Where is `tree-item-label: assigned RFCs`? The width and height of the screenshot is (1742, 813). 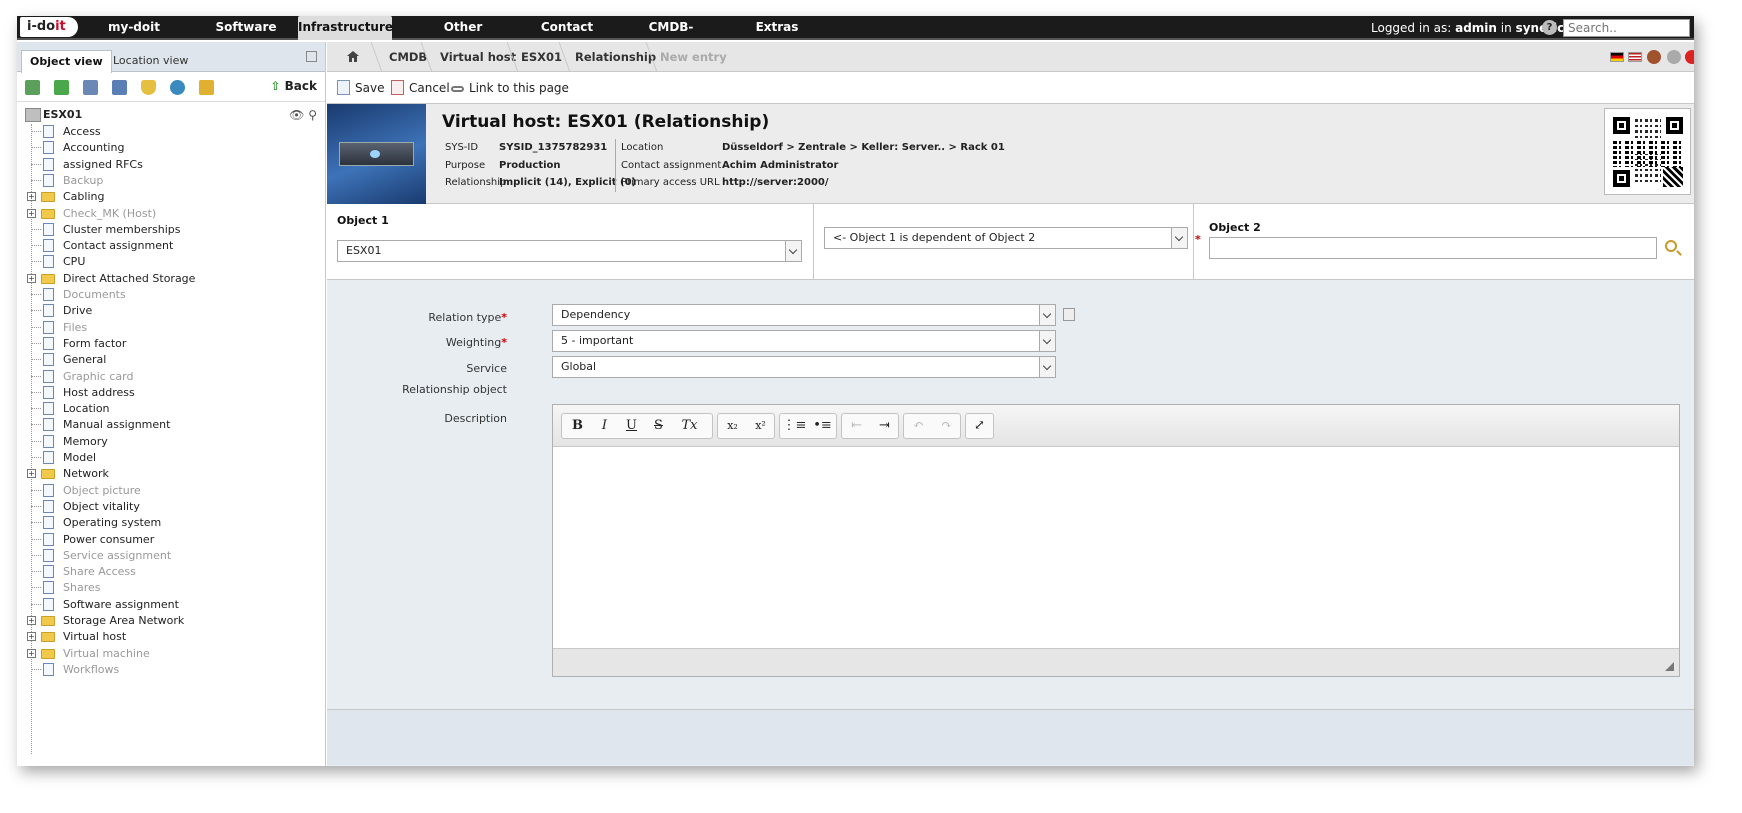
tree-item-label: assigned RFCs is located at coordinates (103, 164).